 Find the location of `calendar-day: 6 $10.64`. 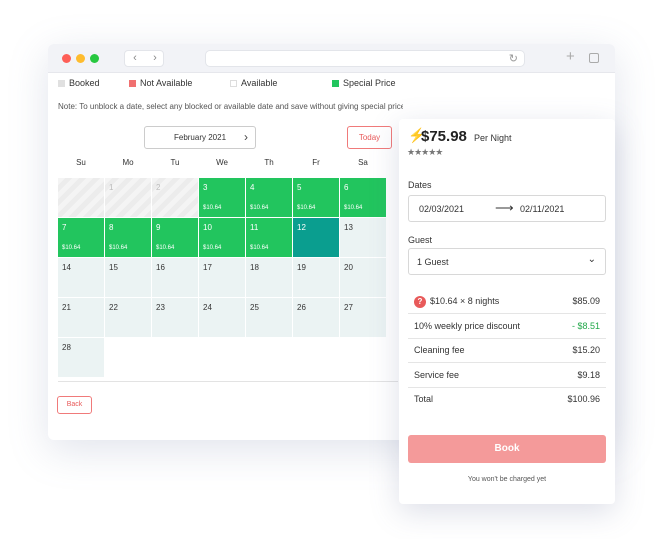

calendar-day: 6 $10.64 is located at coordinates (363, 197).